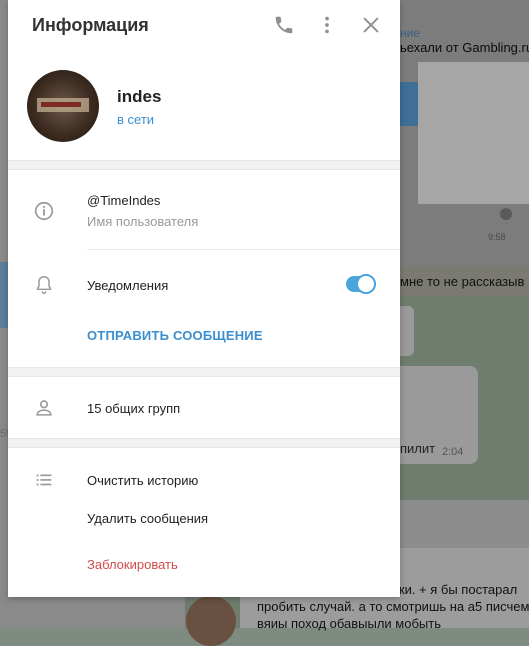 The width and height of the screenshot is (529, 646). What do you see at coordinates (453, 452) in the screenshot?
I see `message-time: 2:04` at bounding box center [453, 452].